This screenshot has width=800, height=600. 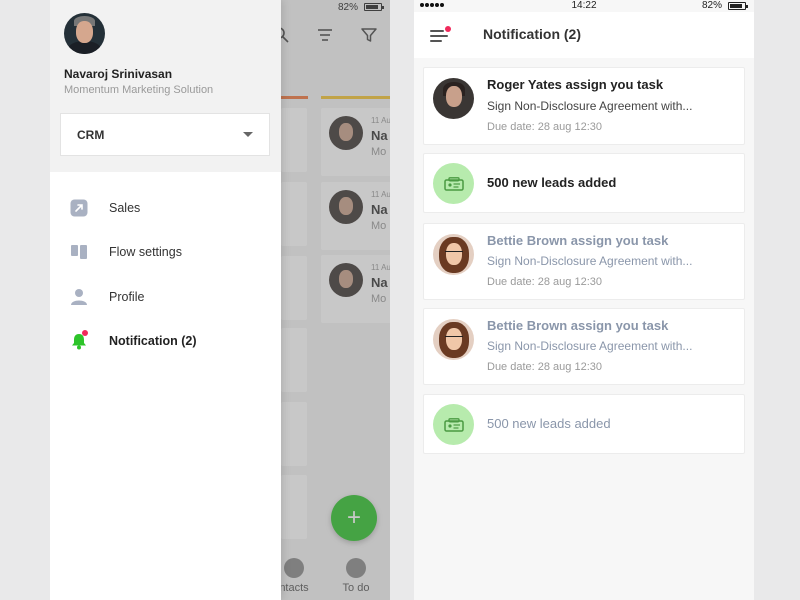 I want to click on menu-label: Flow settings, so click(x=145, y=252).